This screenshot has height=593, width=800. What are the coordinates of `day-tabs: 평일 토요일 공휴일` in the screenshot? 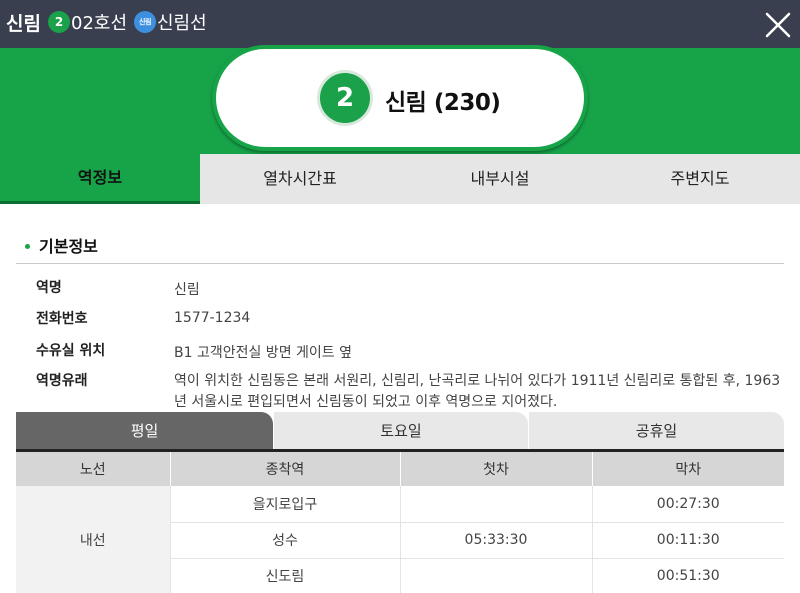 It's located at (400, 432).